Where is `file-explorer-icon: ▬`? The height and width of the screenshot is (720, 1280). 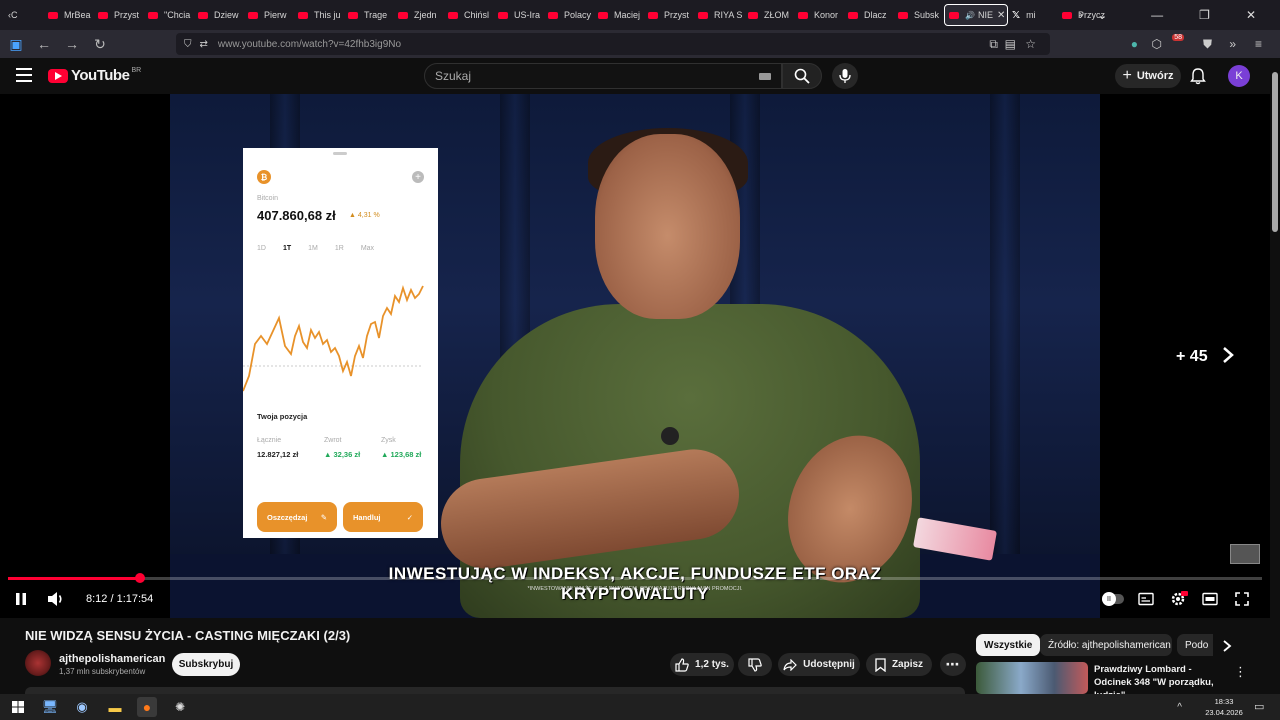
file-explorer-icon: ▬ is located at coordinates (115, 707).